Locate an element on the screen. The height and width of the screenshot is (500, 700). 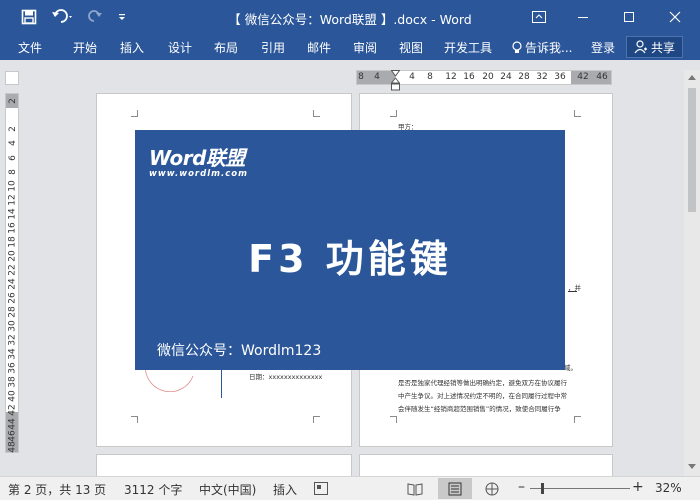
ruler-tab-selector is located at coordinates (12, 78).